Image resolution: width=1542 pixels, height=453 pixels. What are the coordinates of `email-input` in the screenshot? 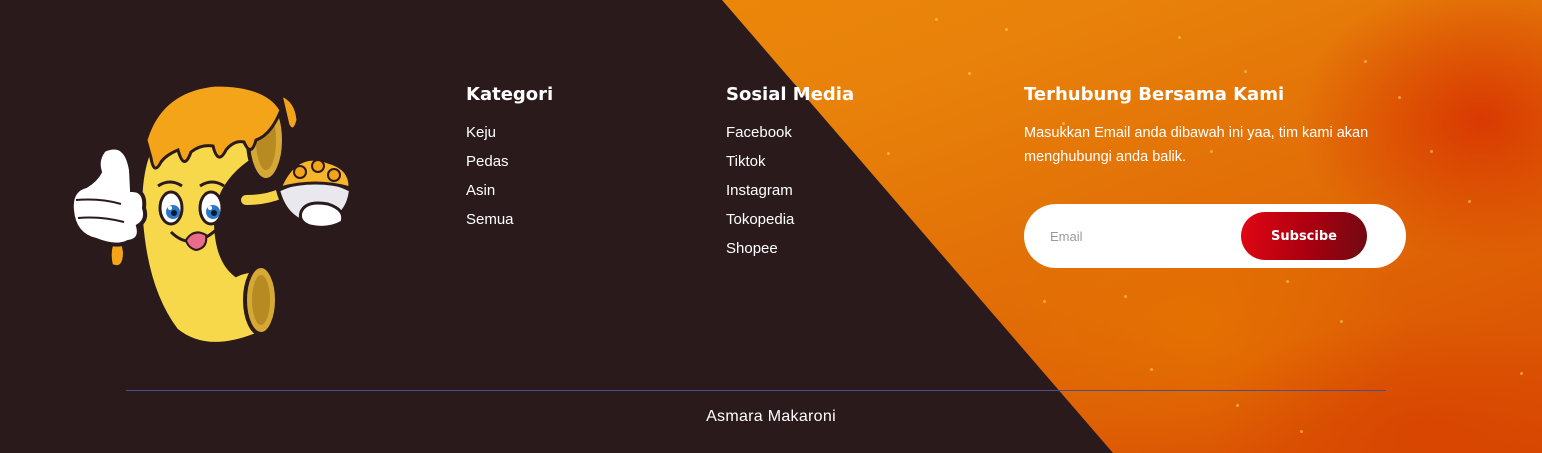 It's located at (1150, 236).